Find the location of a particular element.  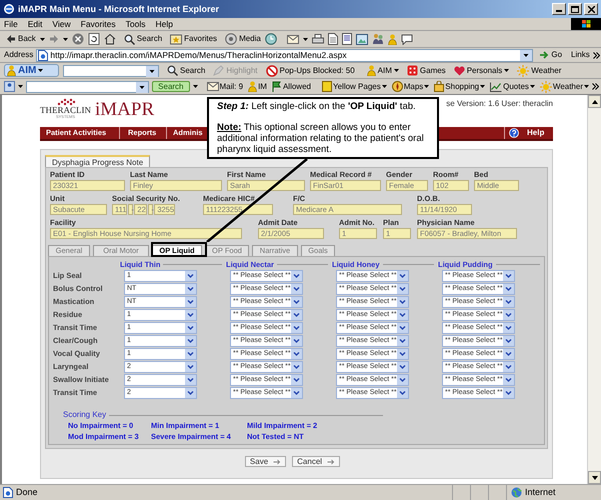

go-button: Go is located at coordinates (550, 55).